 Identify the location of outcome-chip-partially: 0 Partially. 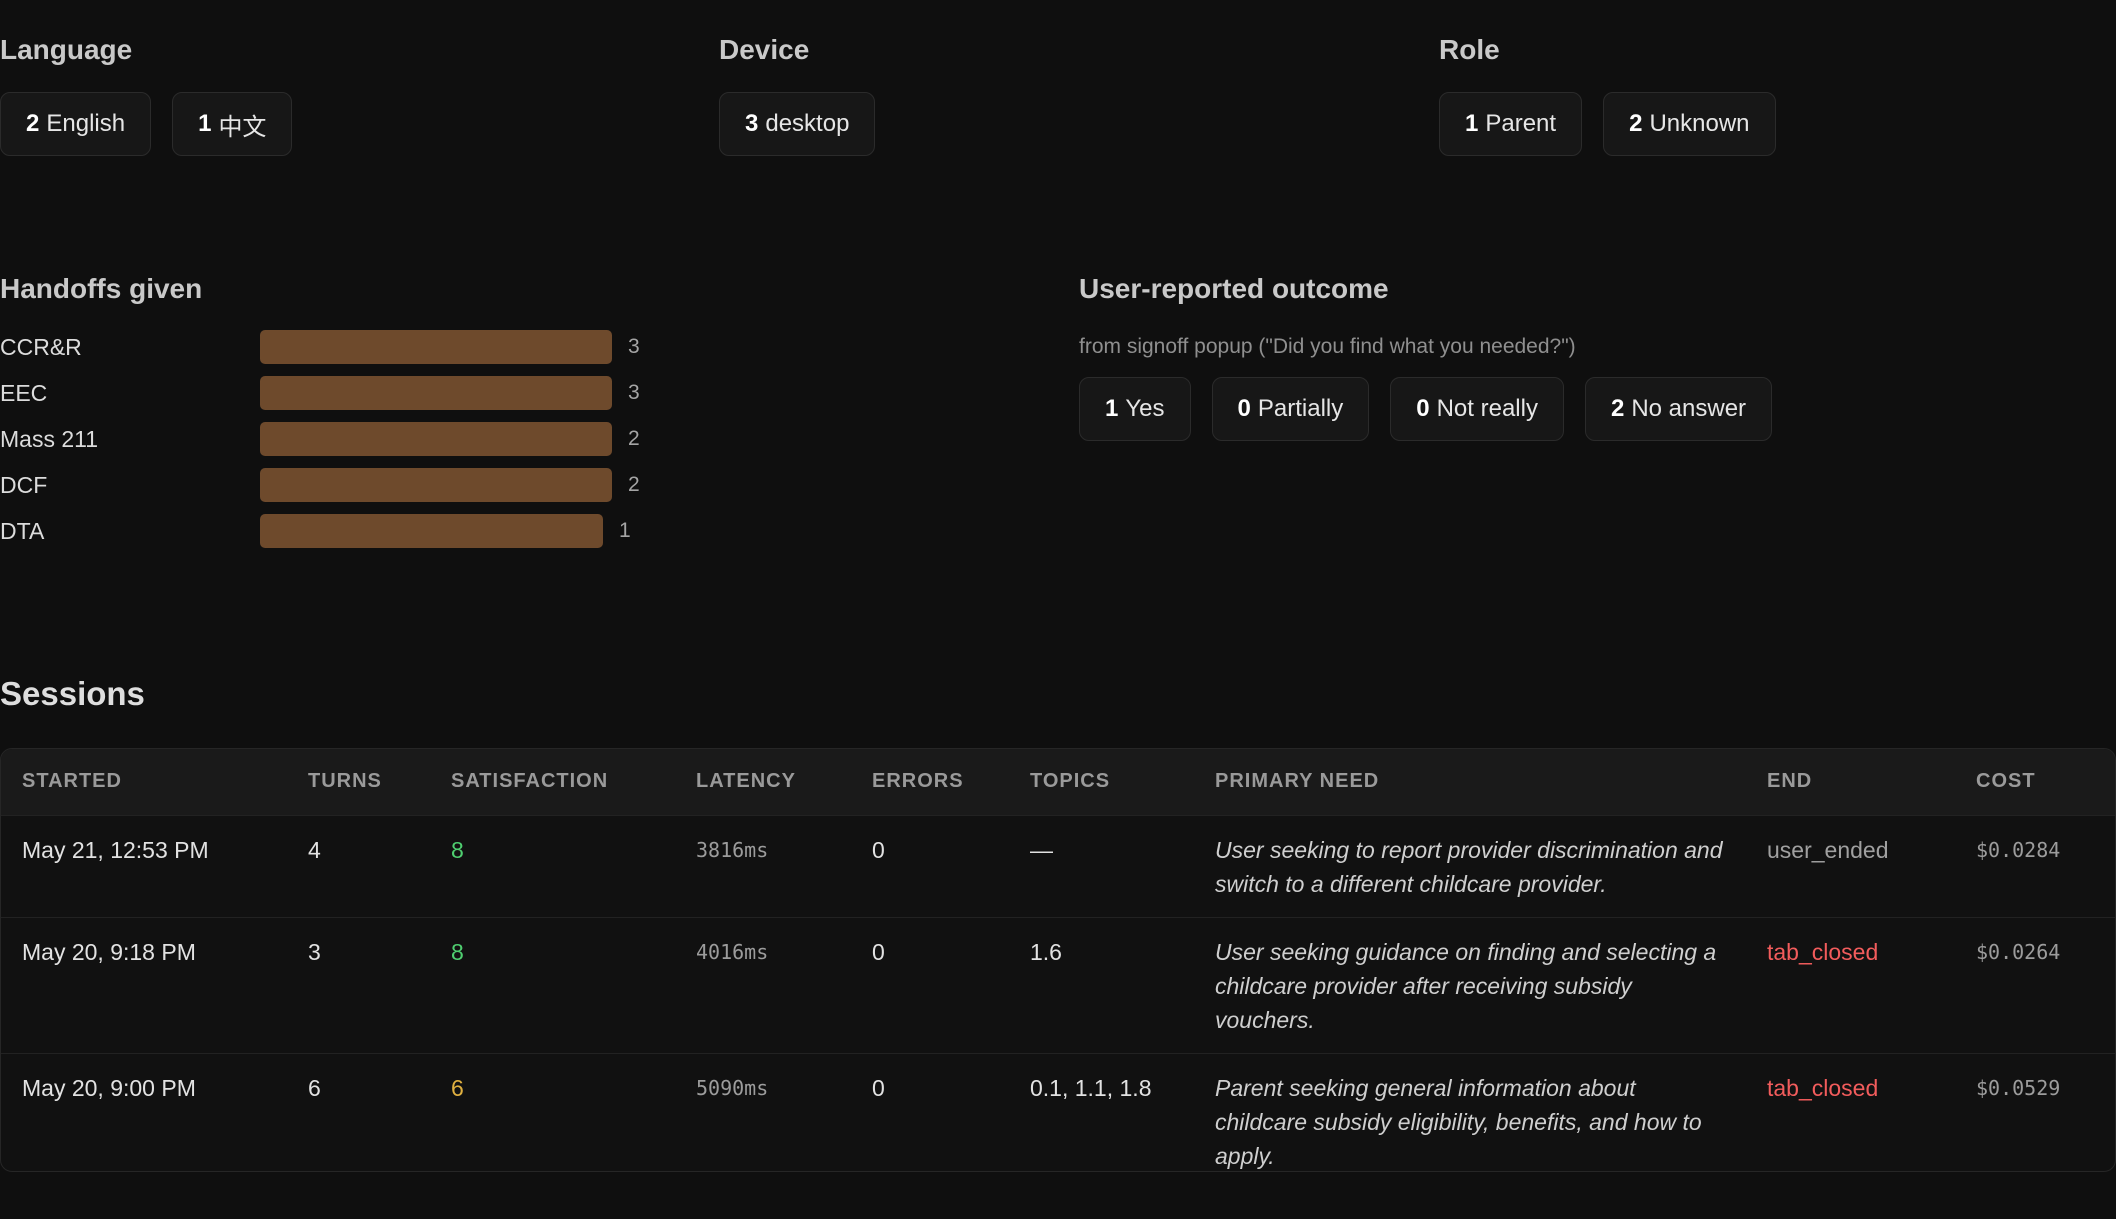
(1290, 409).